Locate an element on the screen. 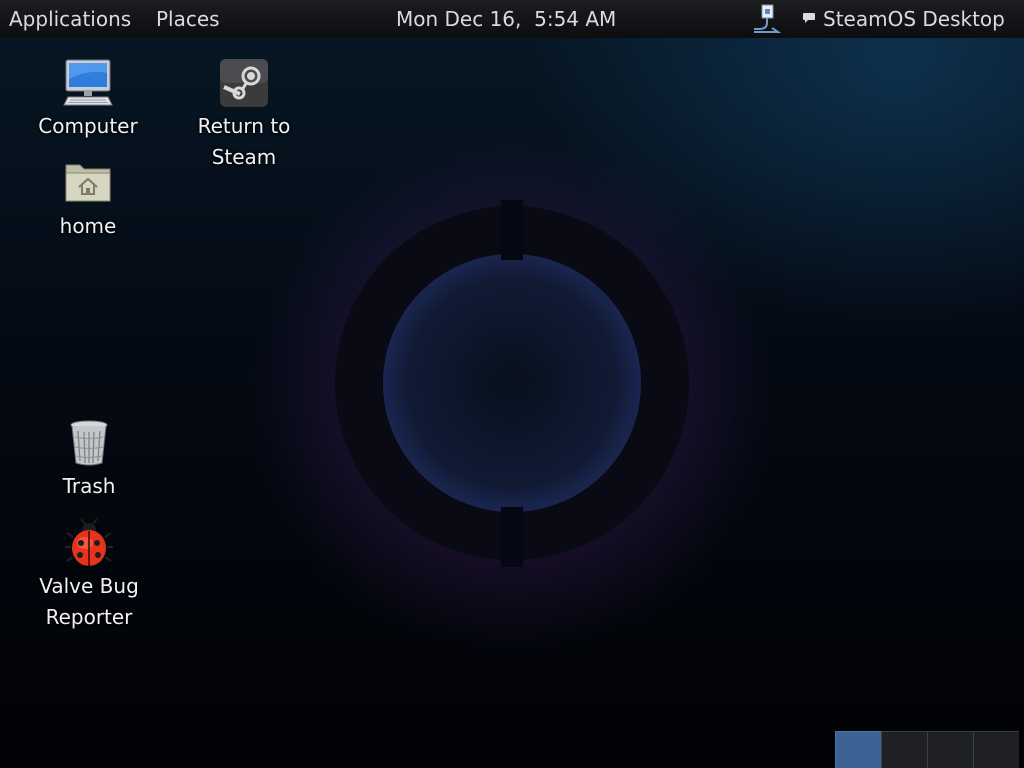 The height and width of the screenshot is (768, 1024). desktop-item-label: Valve Bug Reporter is located at coordinates (89, 602).